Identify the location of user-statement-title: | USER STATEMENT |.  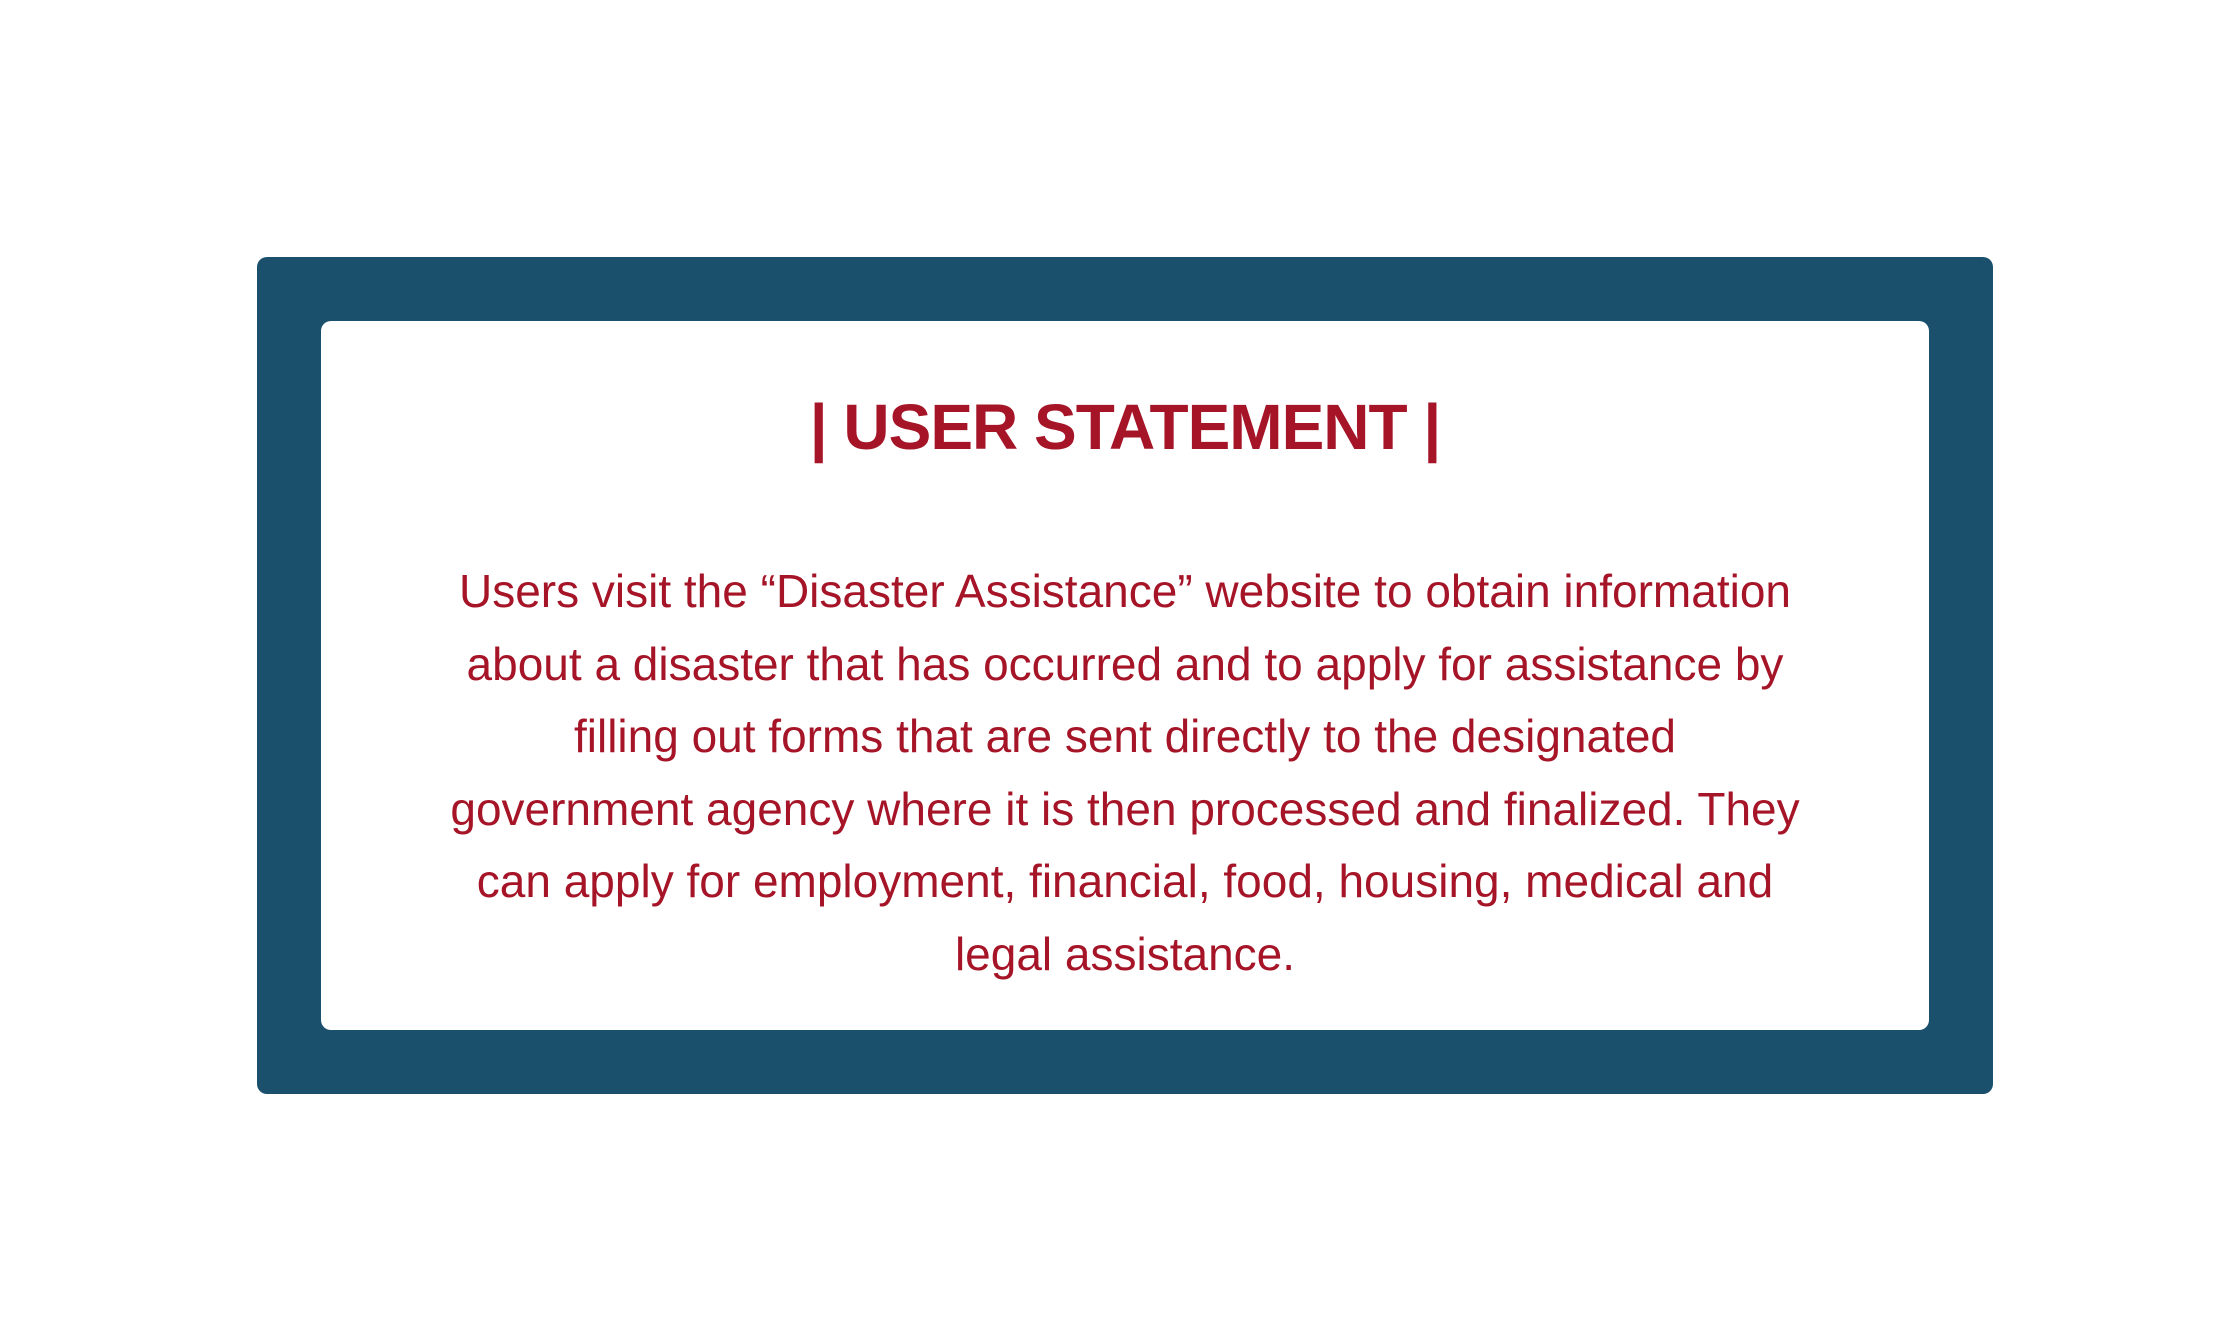
(1125, 427).